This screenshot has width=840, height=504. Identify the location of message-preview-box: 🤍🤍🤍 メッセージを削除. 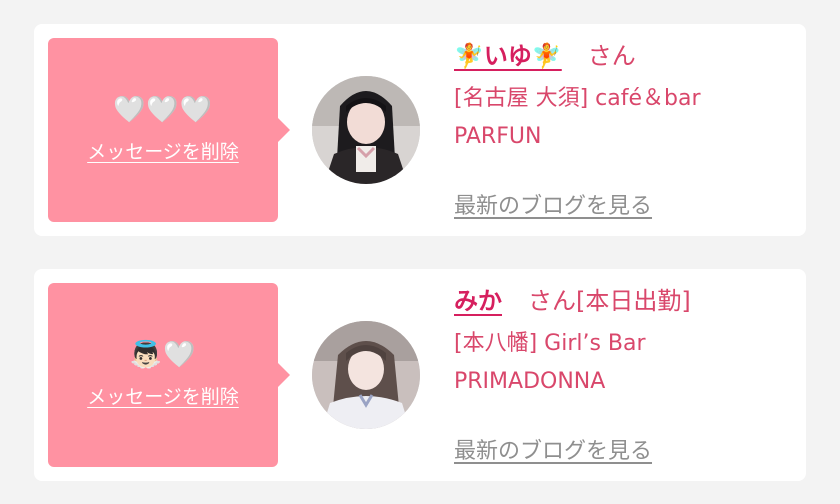
(169, 130).